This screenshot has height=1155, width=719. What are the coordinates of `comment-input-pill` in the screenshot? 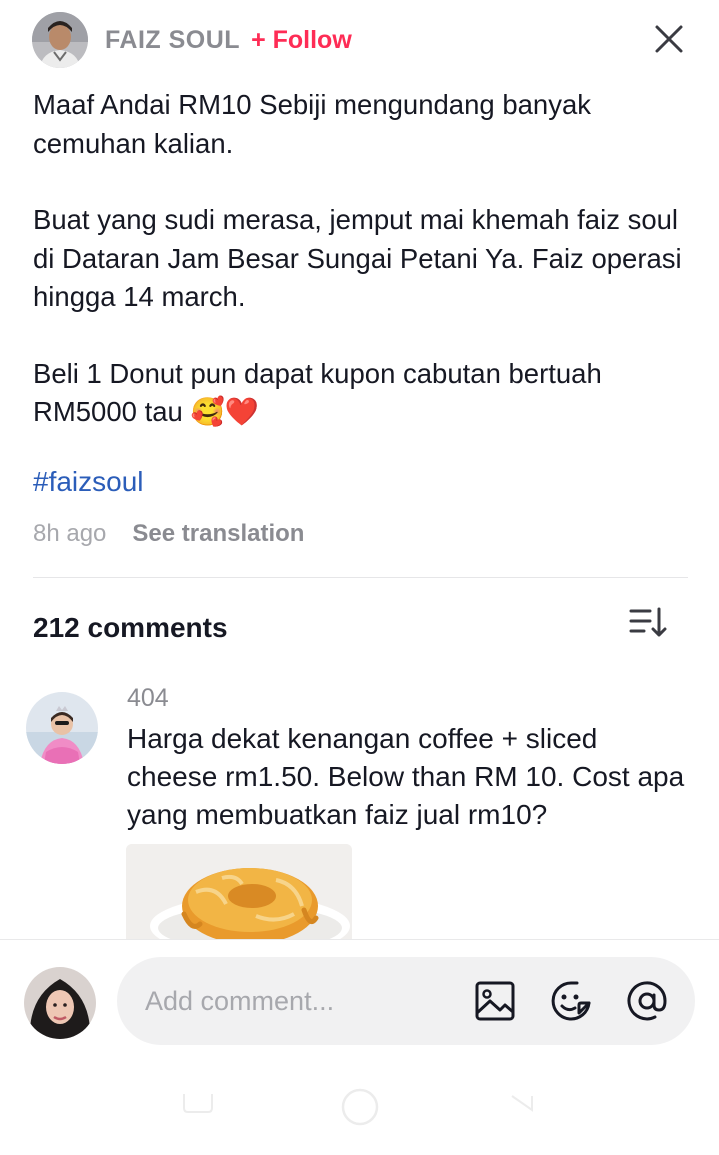 It's located at (406, 1001).